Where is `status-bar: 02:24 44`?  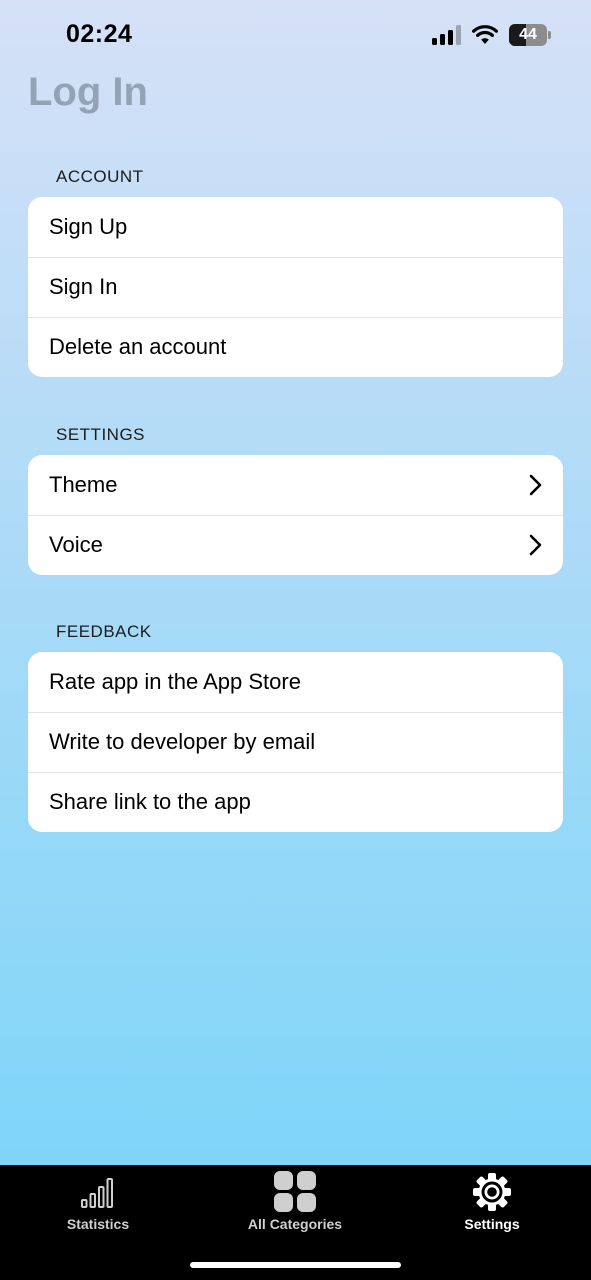
status-bar: 02:24 44 is located at coordinates (295, 35).